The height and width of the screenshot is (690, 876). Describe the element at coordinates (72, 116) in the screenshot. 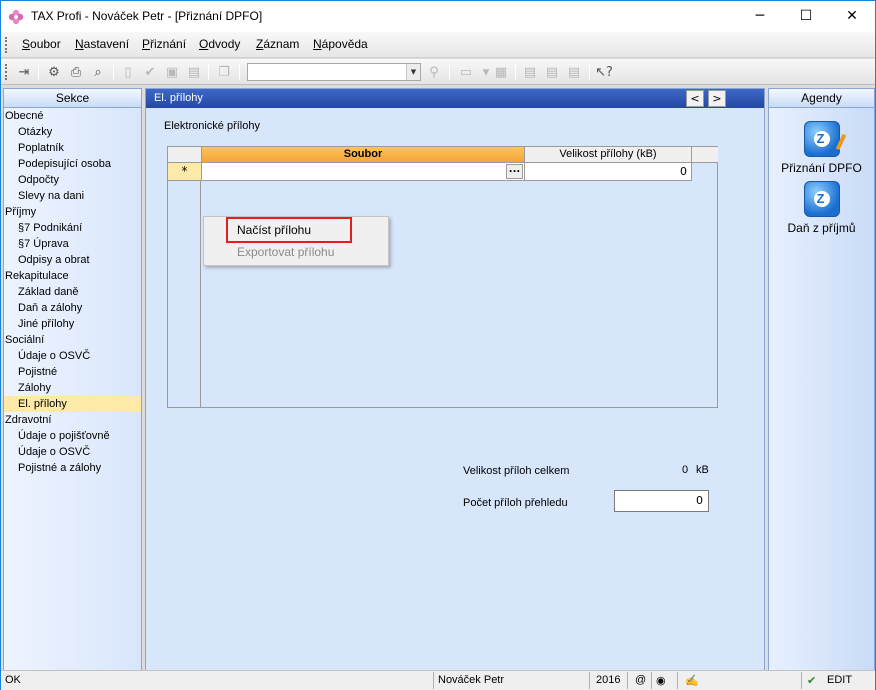

I see `sekce-group: Obecné` at that location.